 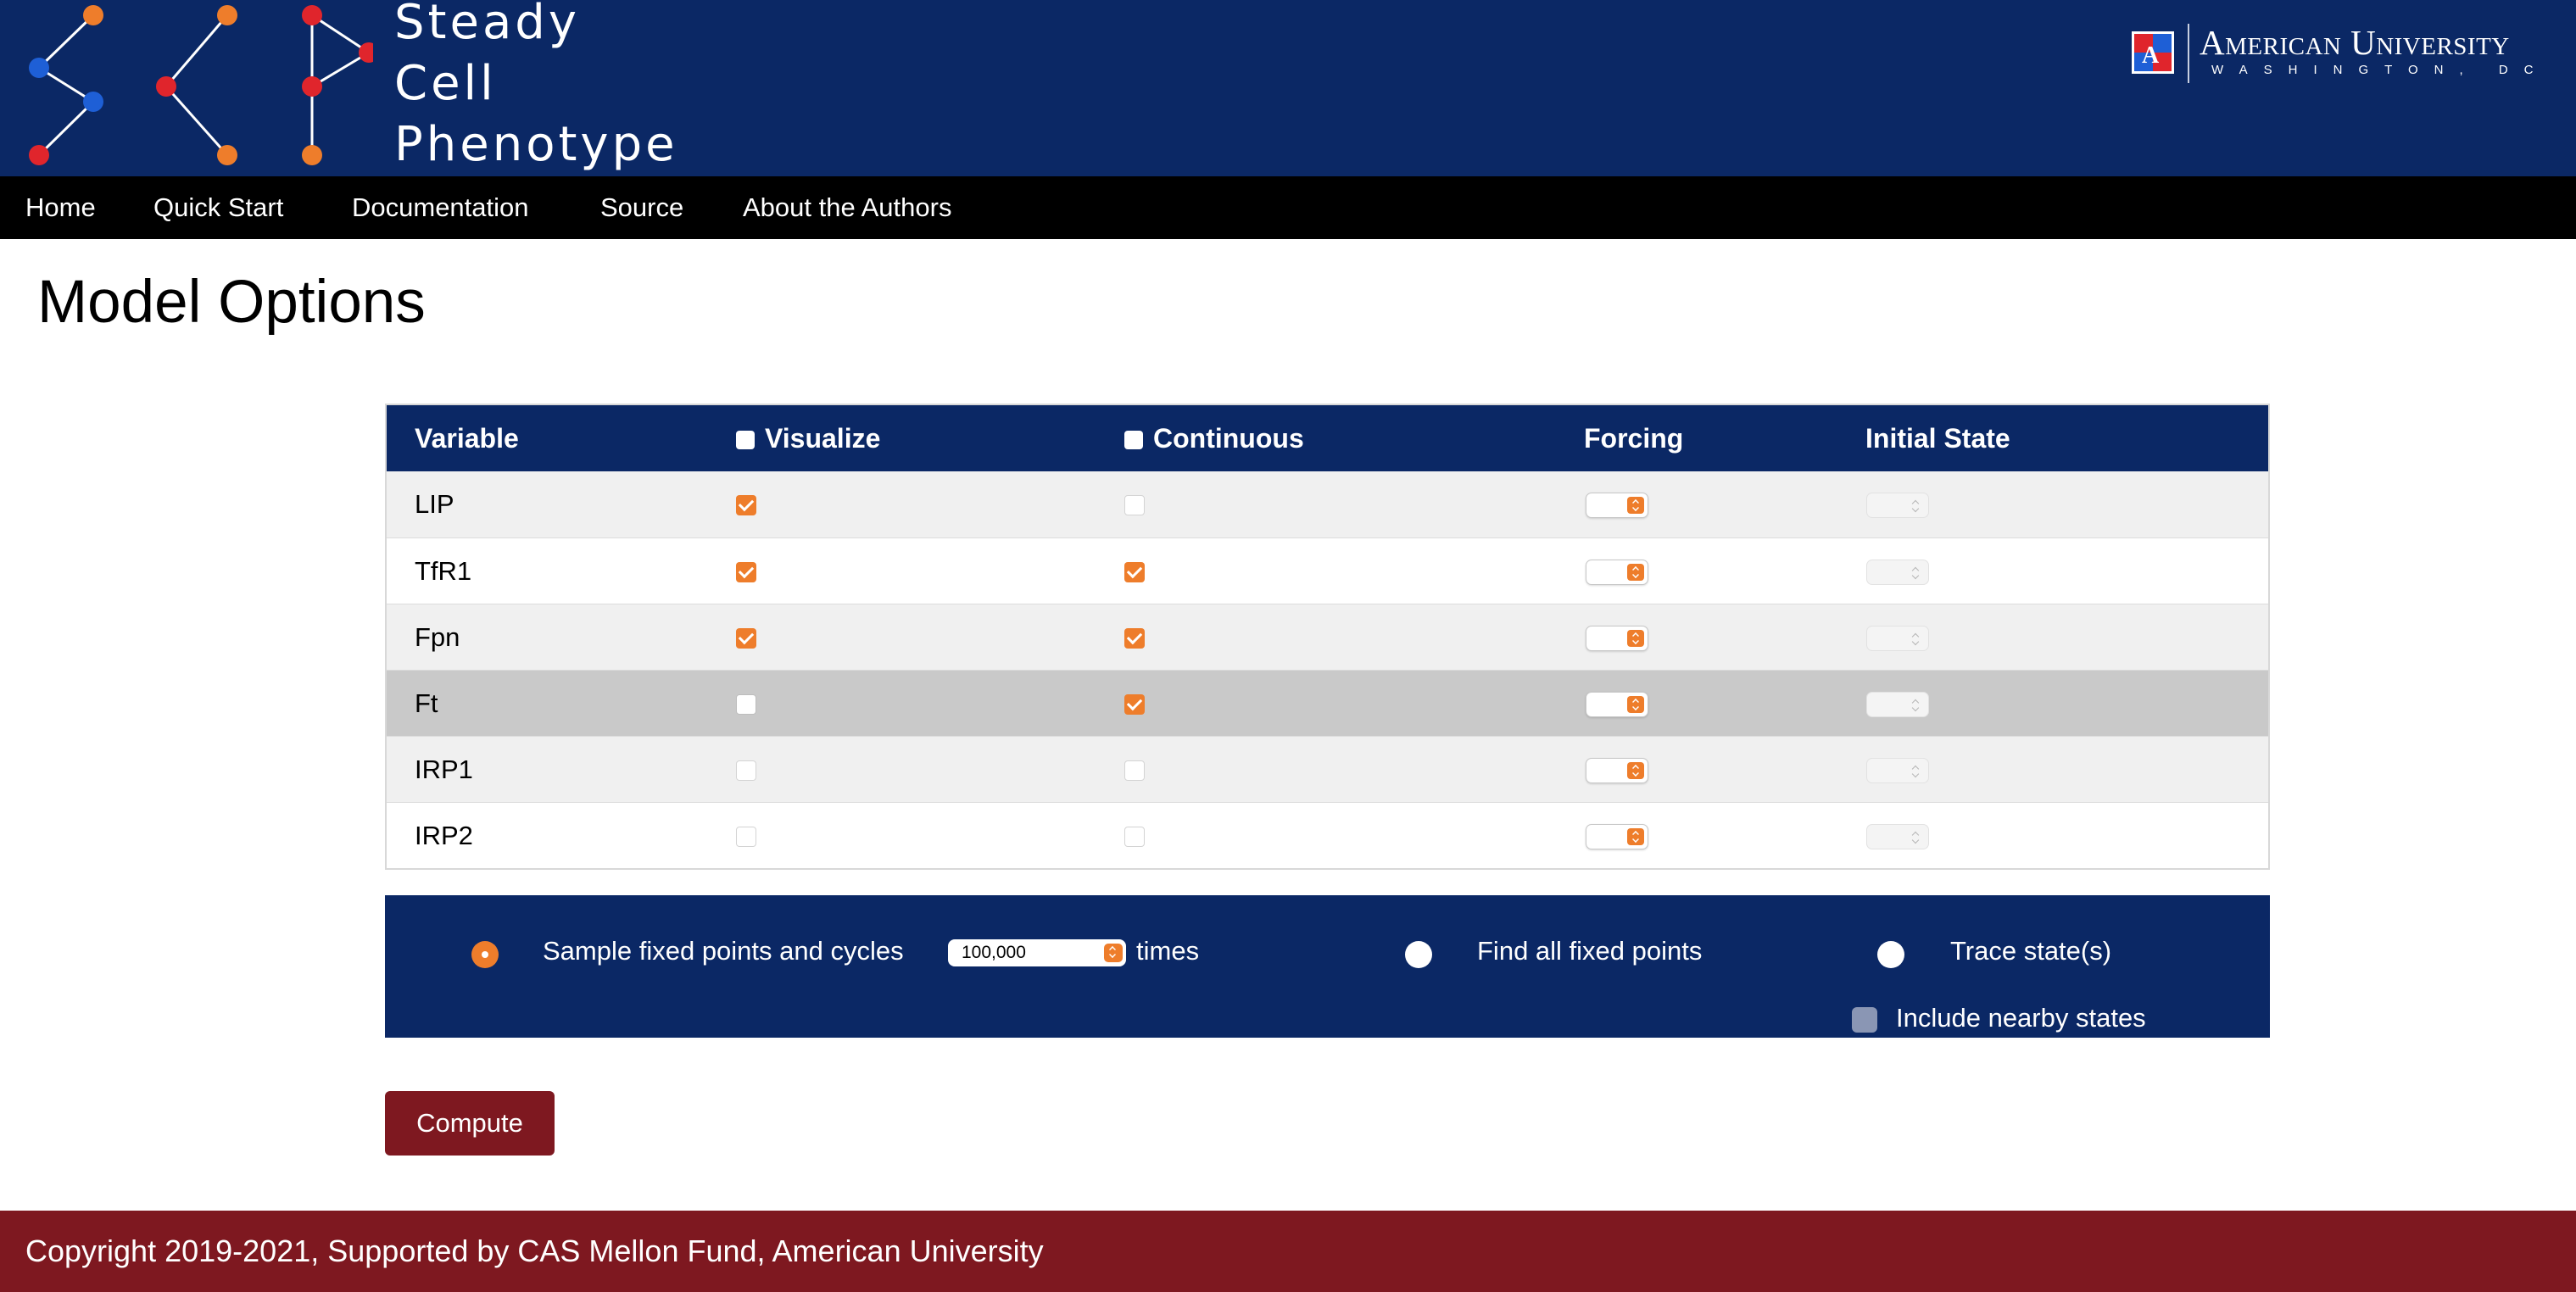 I want to click on table-row: IRP2, so click(x=1327, y=835).